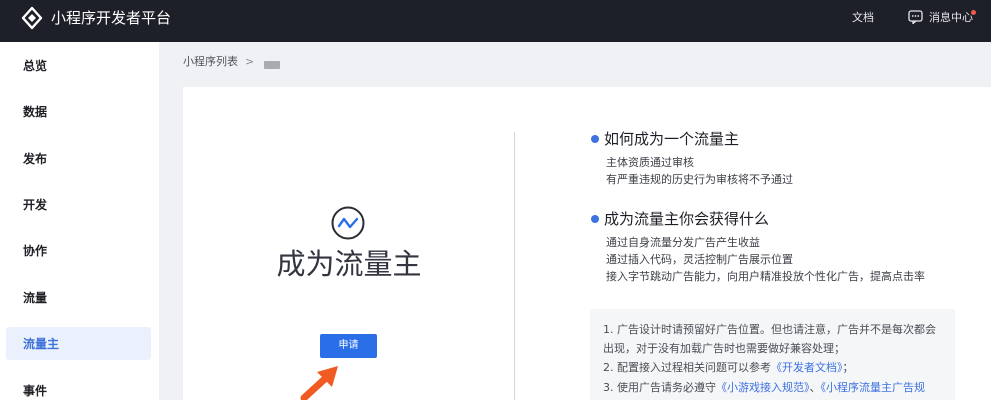 The image size is (991, 400). Describe the element at coordinates (724, 348) in the screenshot. I see `note-line: 出现，对于没有加载广告时也需要做好兼容处理；` at that location.